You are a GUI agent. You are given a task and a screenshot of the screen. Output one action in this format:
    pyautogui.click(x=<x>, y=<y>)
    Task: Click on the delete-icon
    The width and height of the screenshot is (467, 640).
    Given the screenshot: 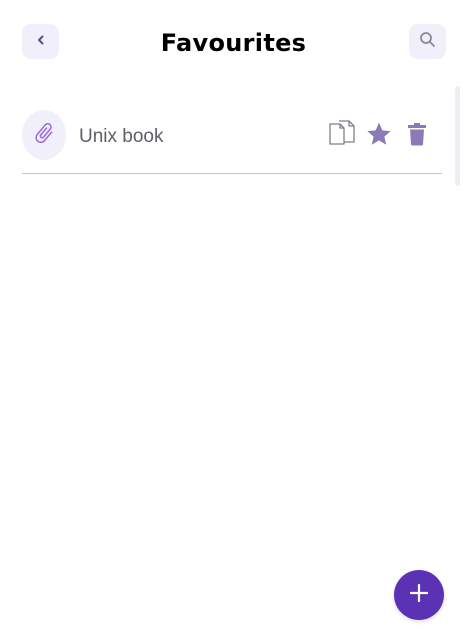 What is the action you would take?
    pyautogui.click(x=417, y=134)
    